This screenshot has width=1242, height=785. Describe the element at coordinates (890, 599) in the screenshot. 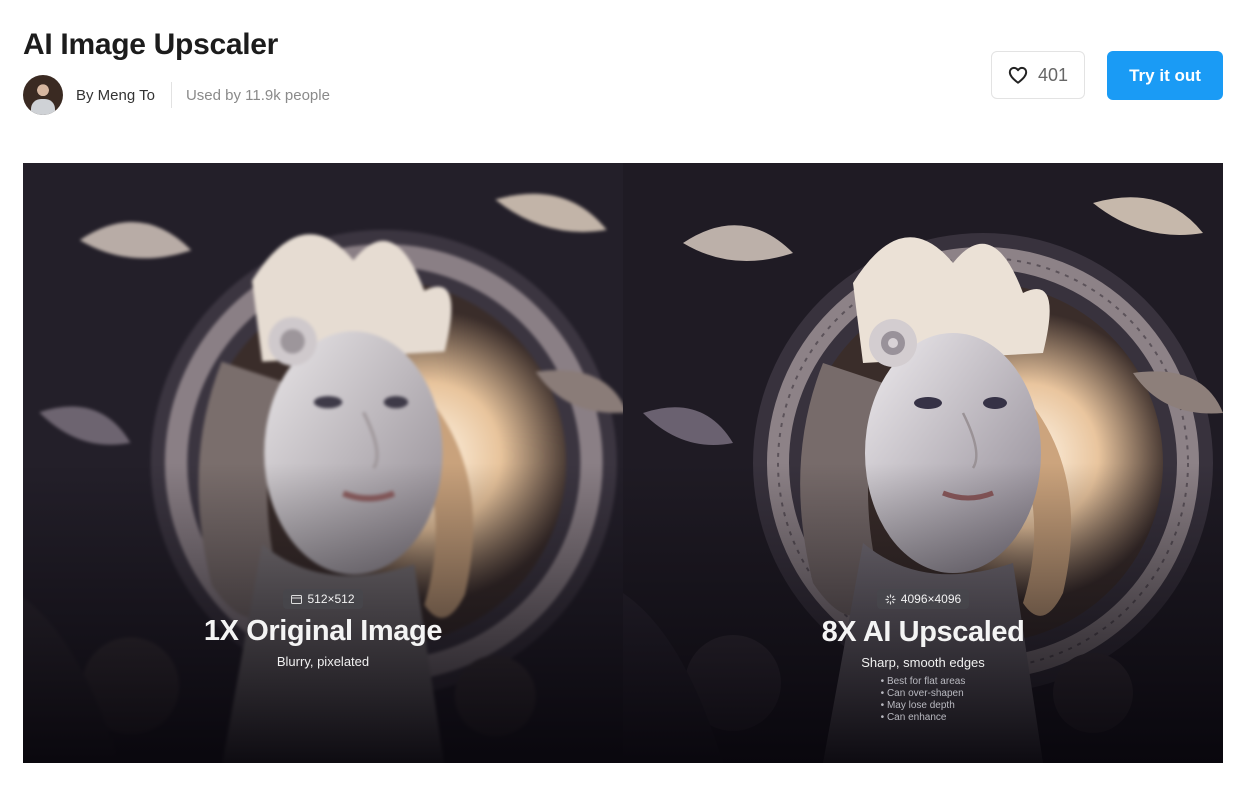

I see `sparkle-icon` at that location.